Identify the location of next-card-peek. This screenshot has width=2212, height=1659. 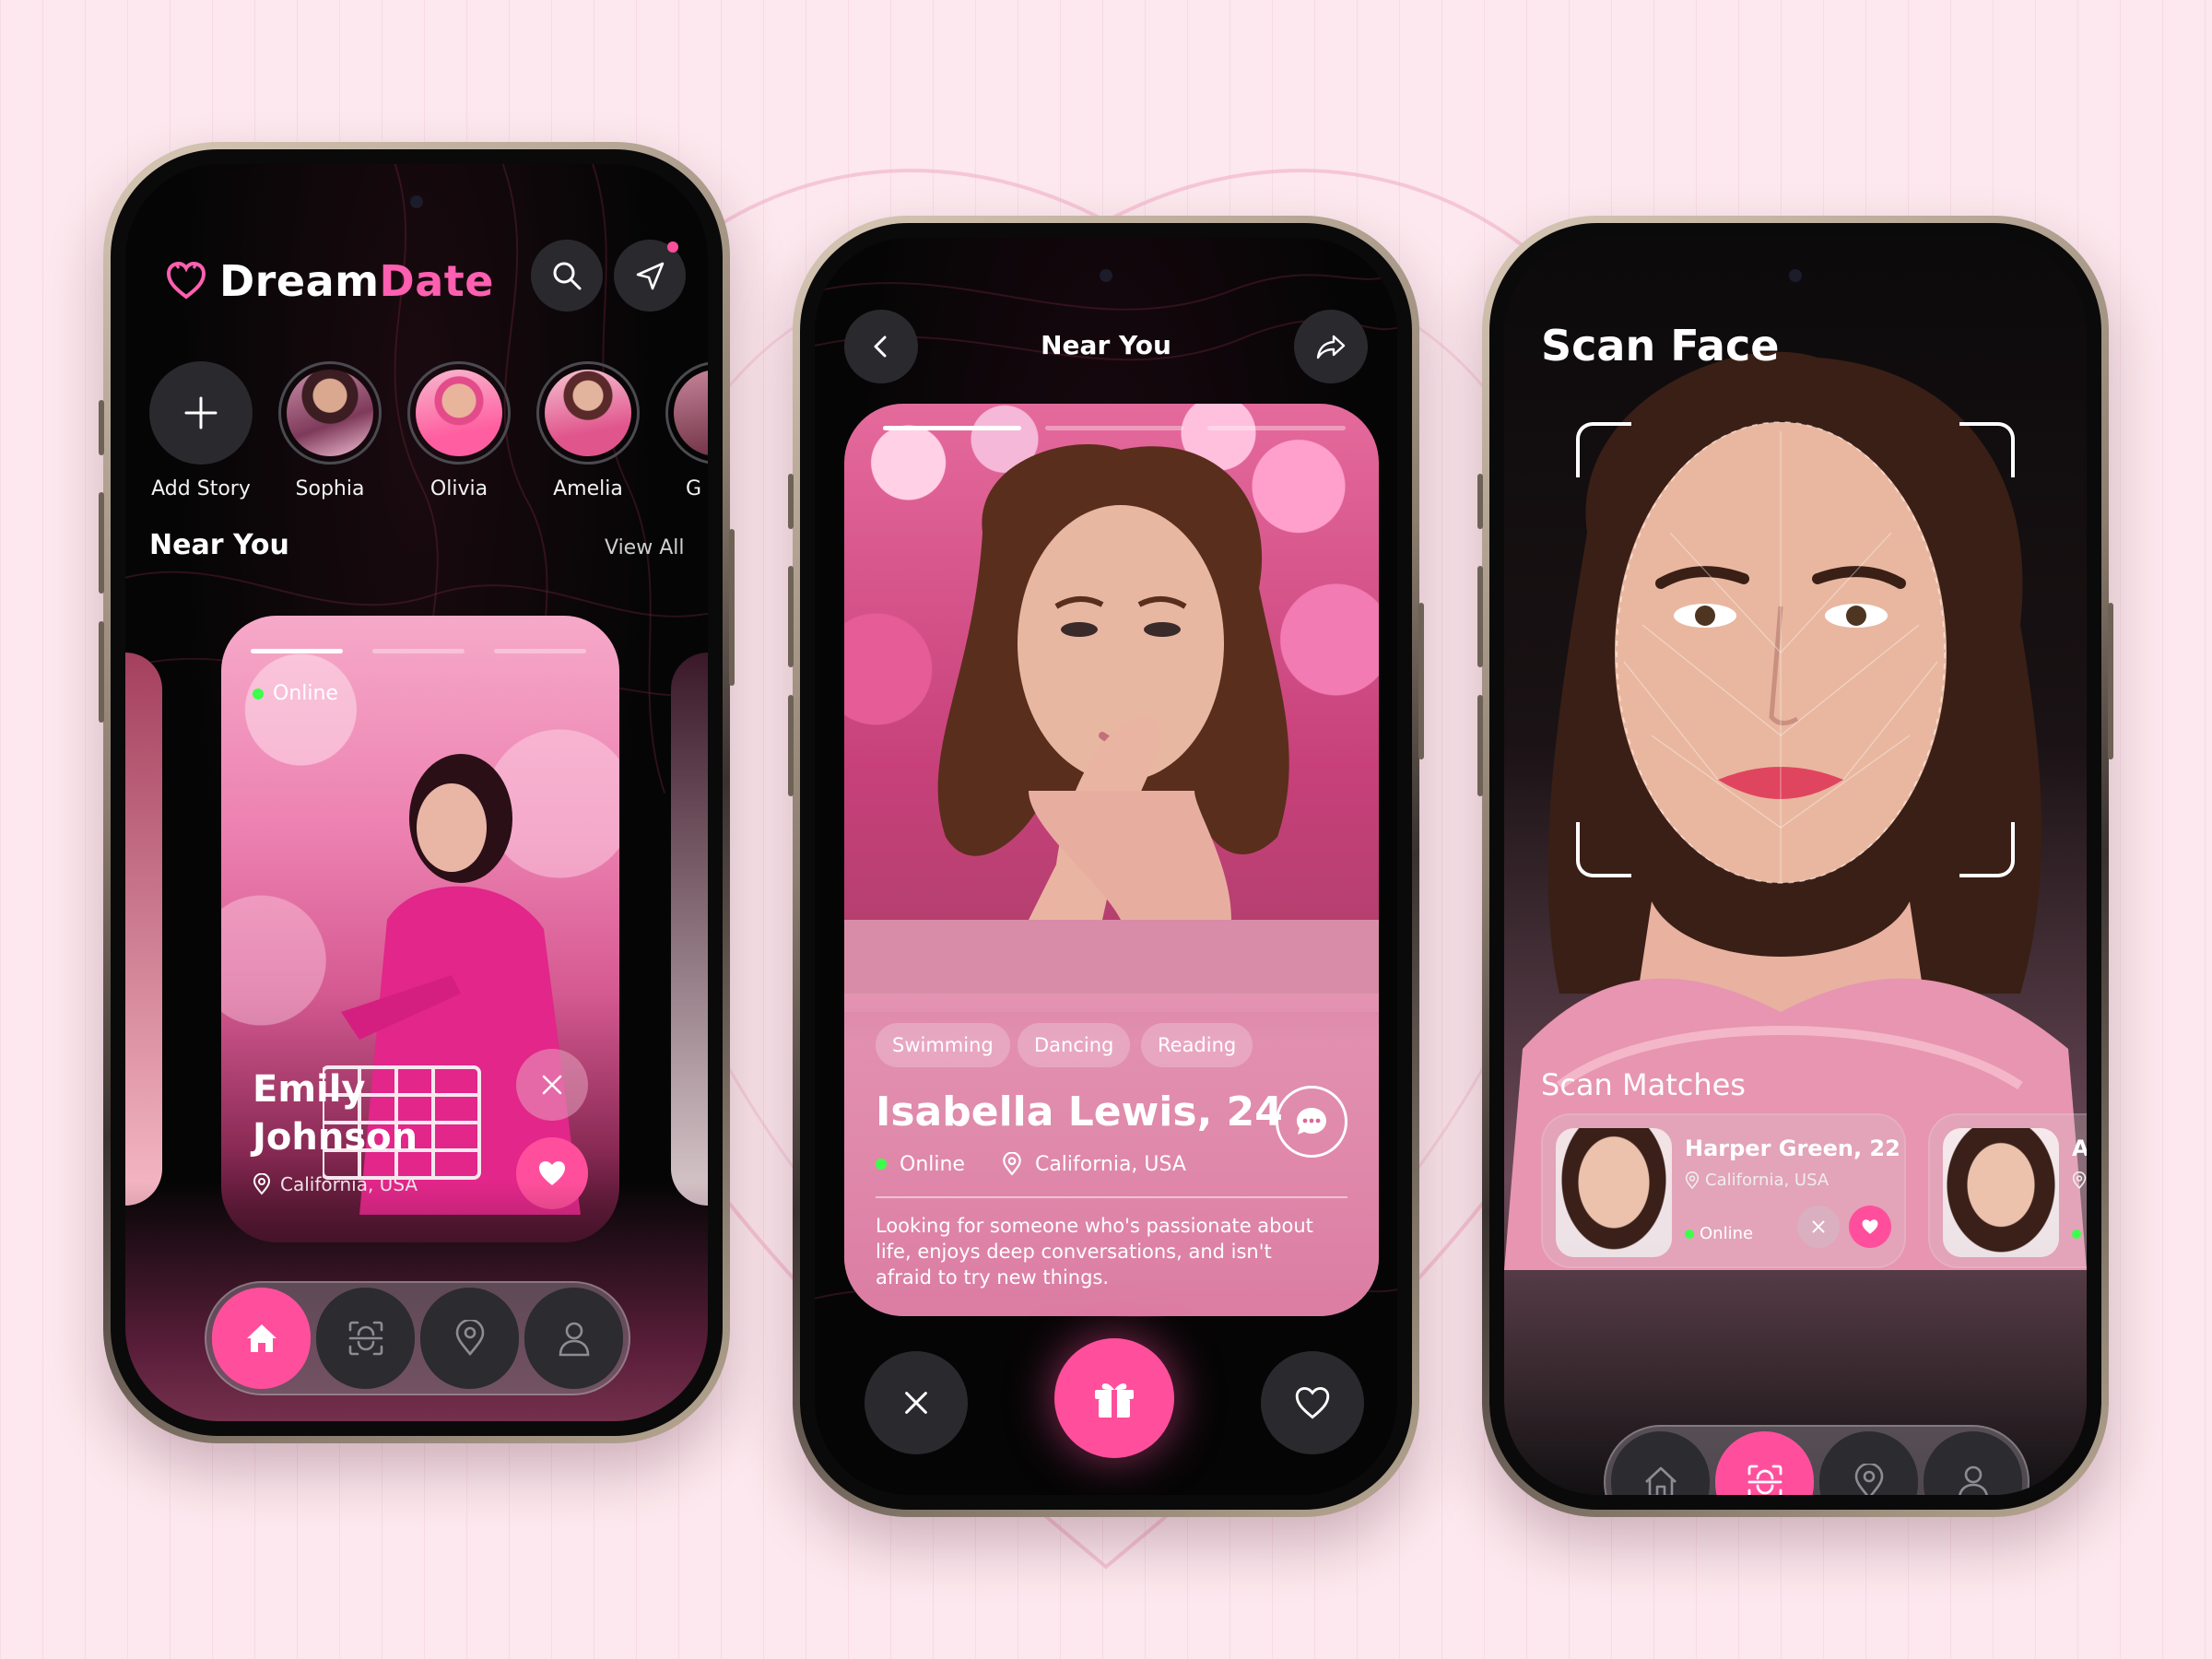
(689, 929).